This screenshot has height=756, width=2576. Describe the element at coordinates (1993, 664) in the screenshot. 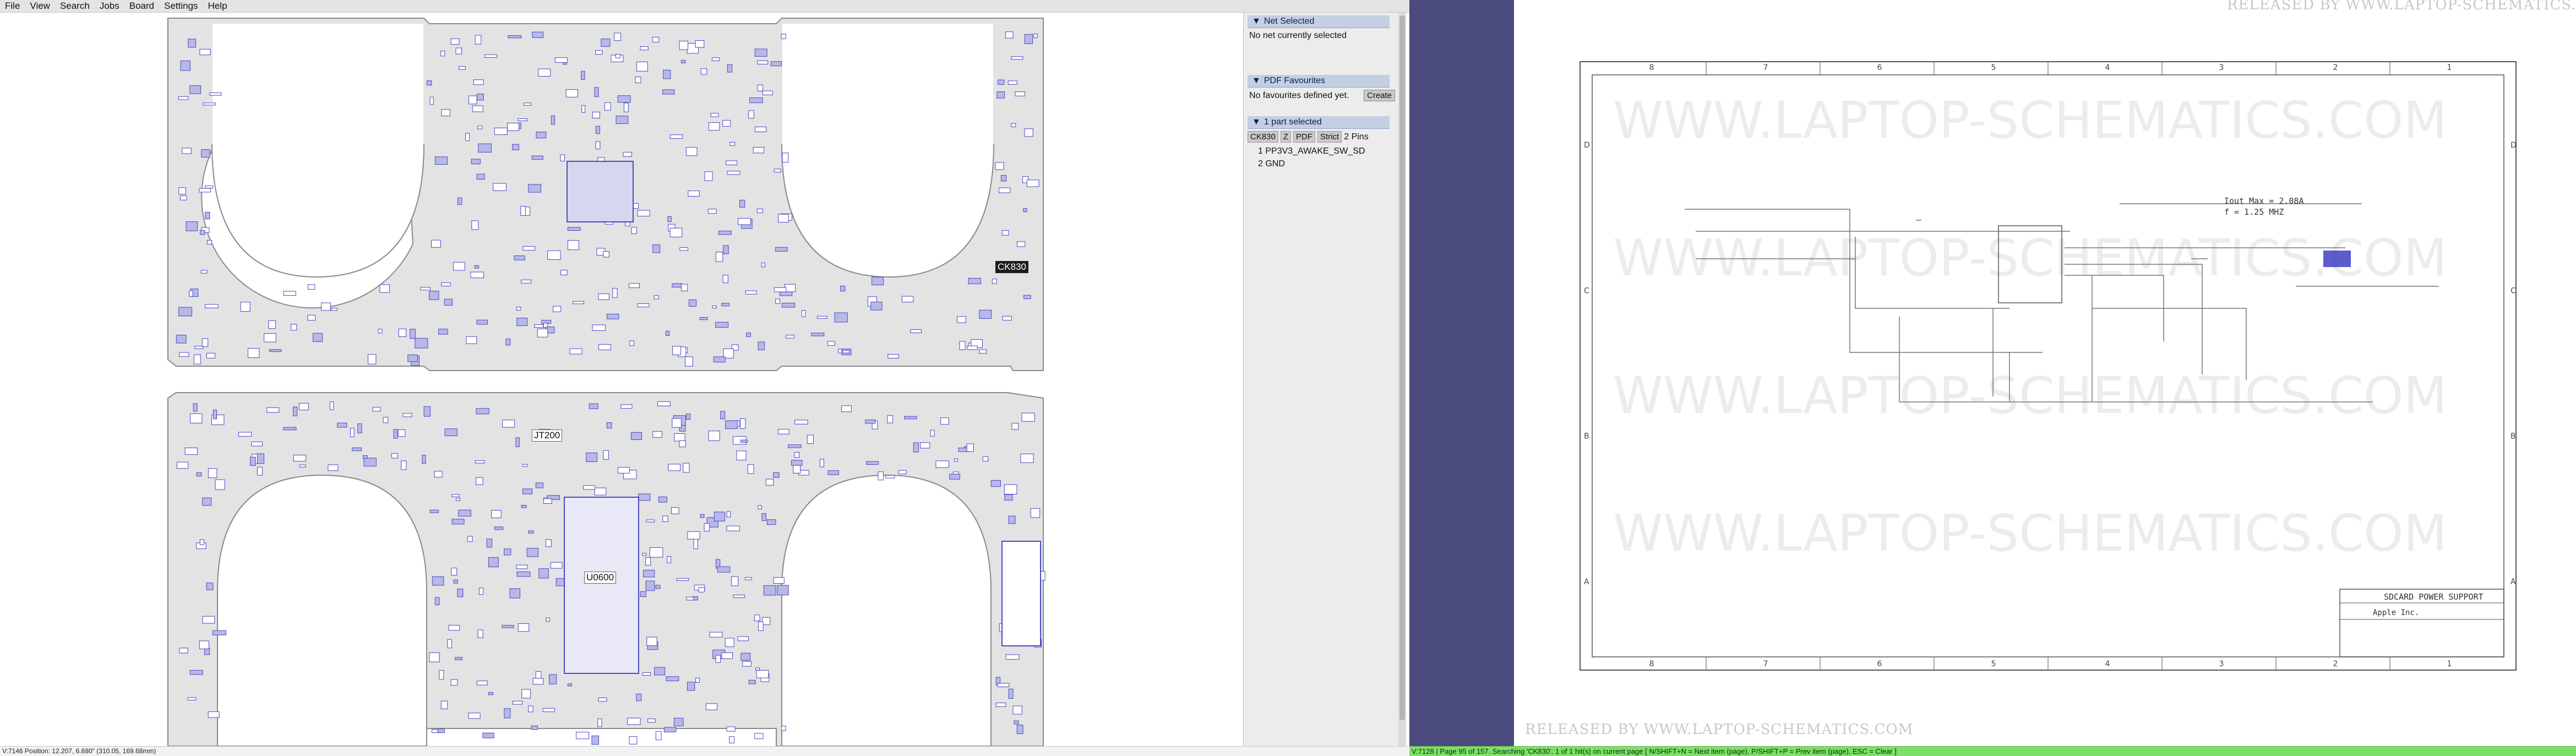

I see `grid-column-label: 5` at that location.